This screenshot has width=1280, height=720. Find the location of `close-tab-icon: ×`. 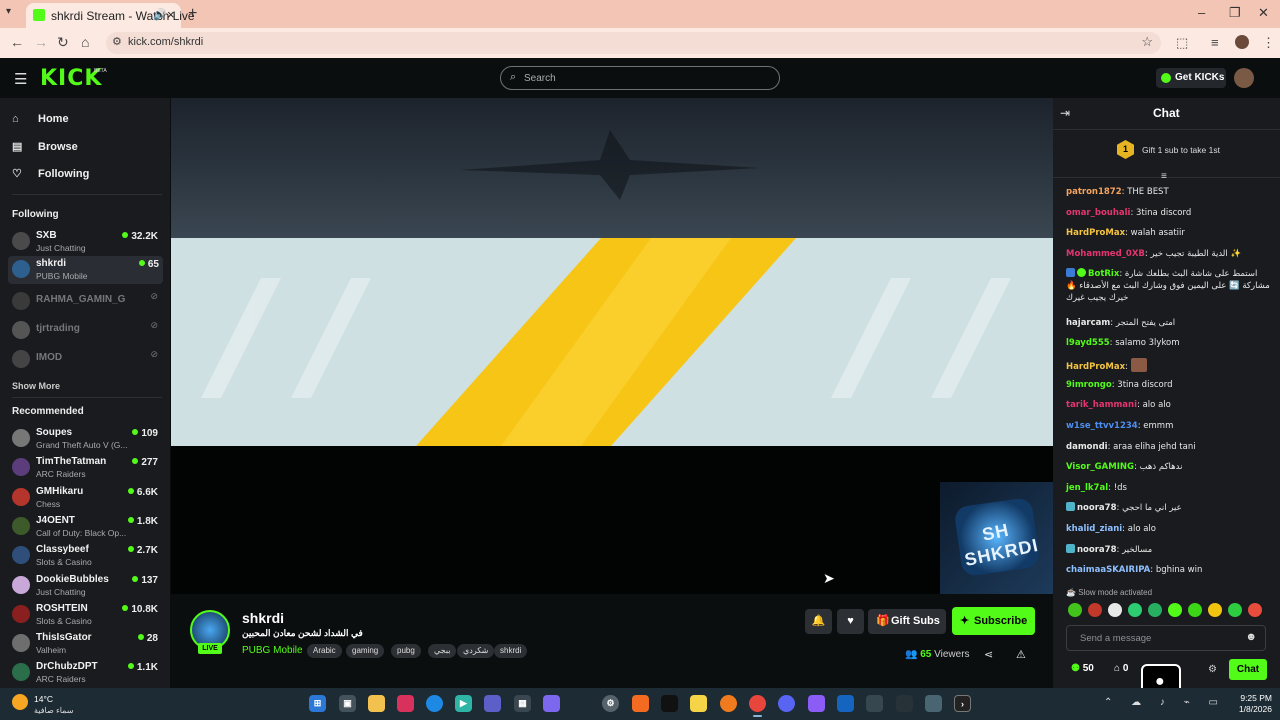

close-tab-icon: × is located at coordinates (171, 14).